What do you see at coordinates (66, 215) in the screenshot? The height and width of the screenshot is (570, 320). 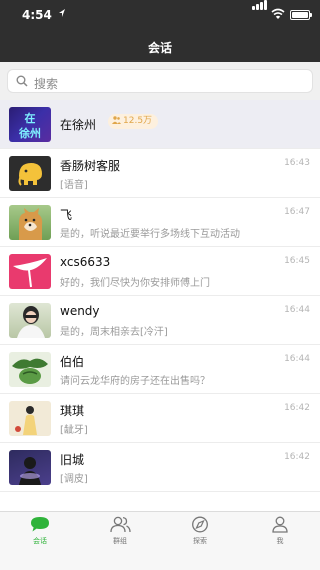 I see `chat-name: 飞` at bounding box center [66, 215].